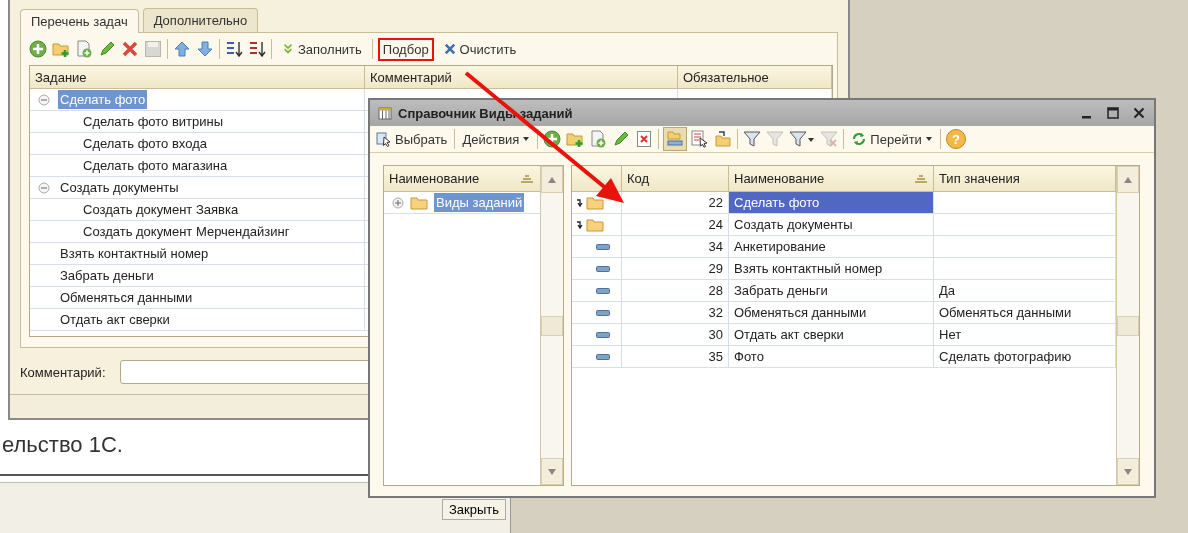 This screenshot has height=533, width=1188. What do you see at coordinates (675, 356) in the screenshot?
I see `code-cell: 35` at bounding box center [675, 356].